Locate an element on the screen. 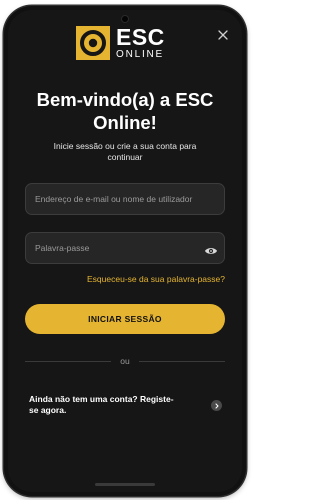  or-divider: ou is located at coordinates (125, 361).